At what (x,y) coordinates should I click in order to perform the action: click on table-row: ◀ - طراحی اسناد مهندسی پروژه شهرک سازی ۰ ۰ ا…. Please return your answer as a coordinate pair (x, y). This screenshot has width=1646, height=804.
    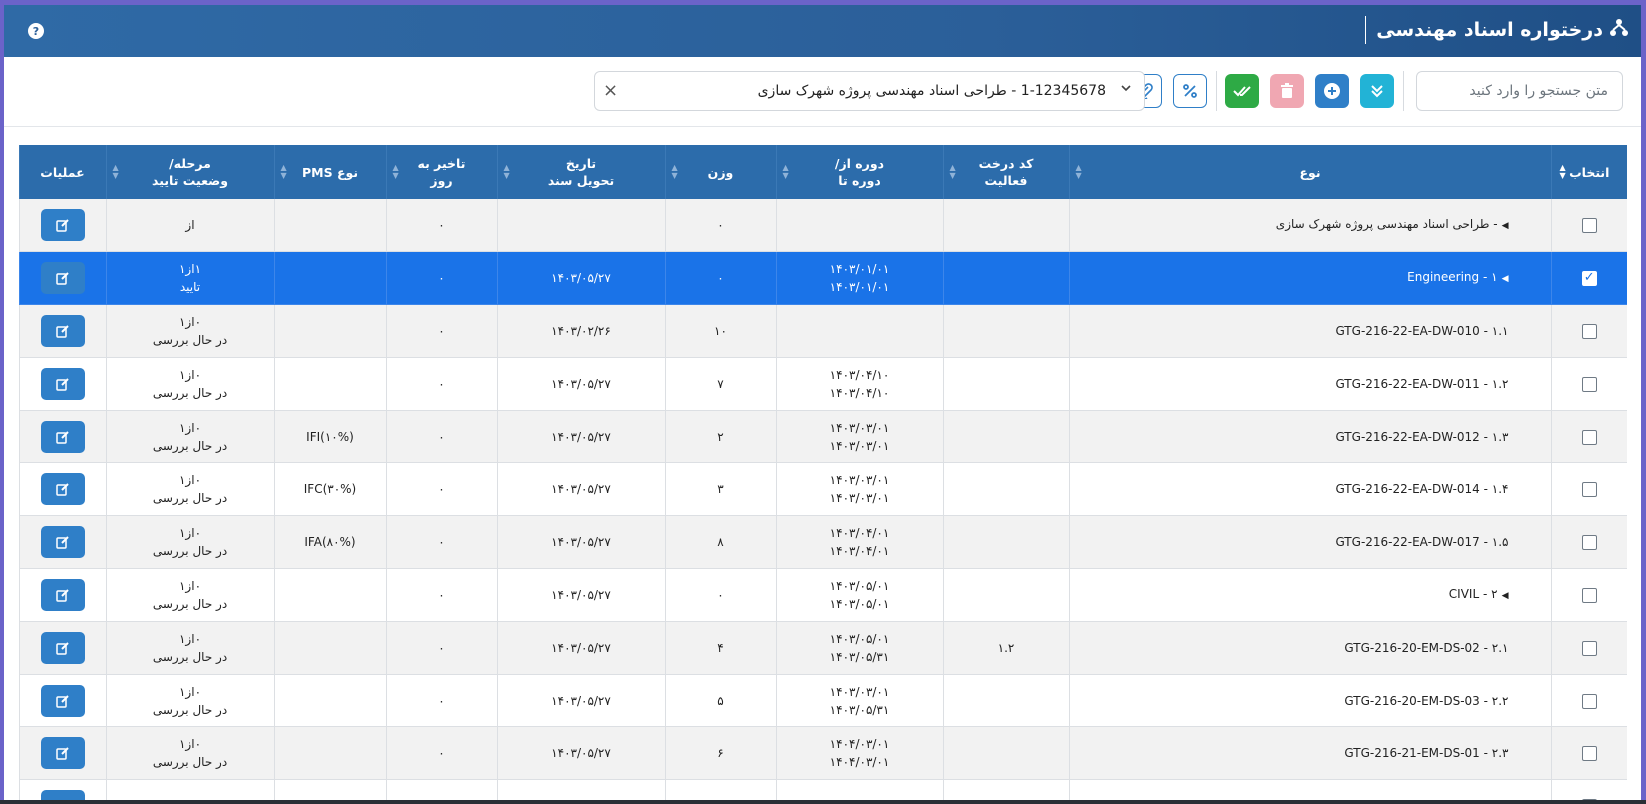
    Looking at the image, I should click on (823, 226).